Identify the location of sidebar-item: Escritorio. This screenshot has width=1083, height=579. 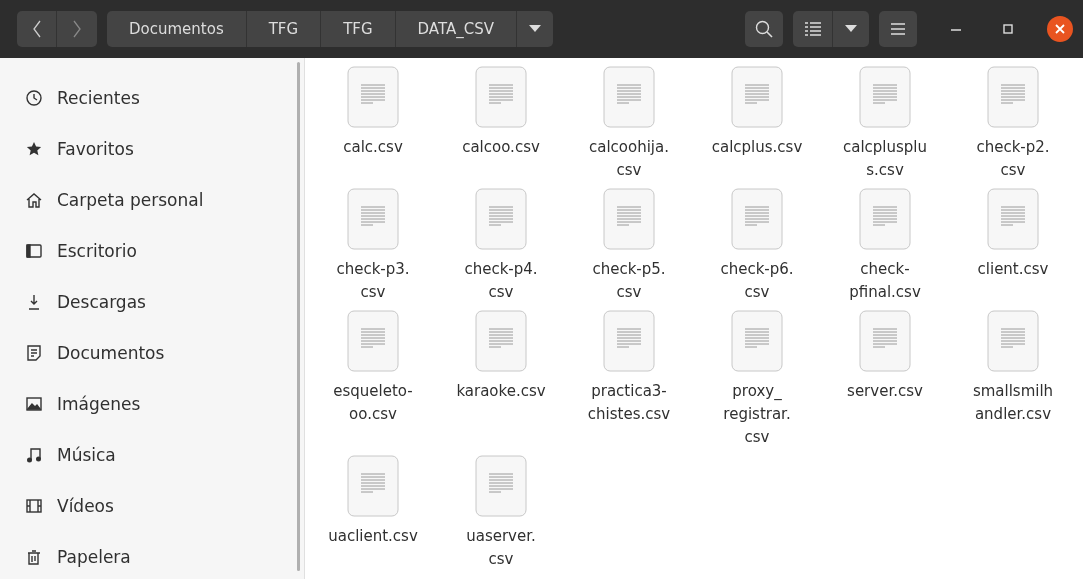
(97, 250).